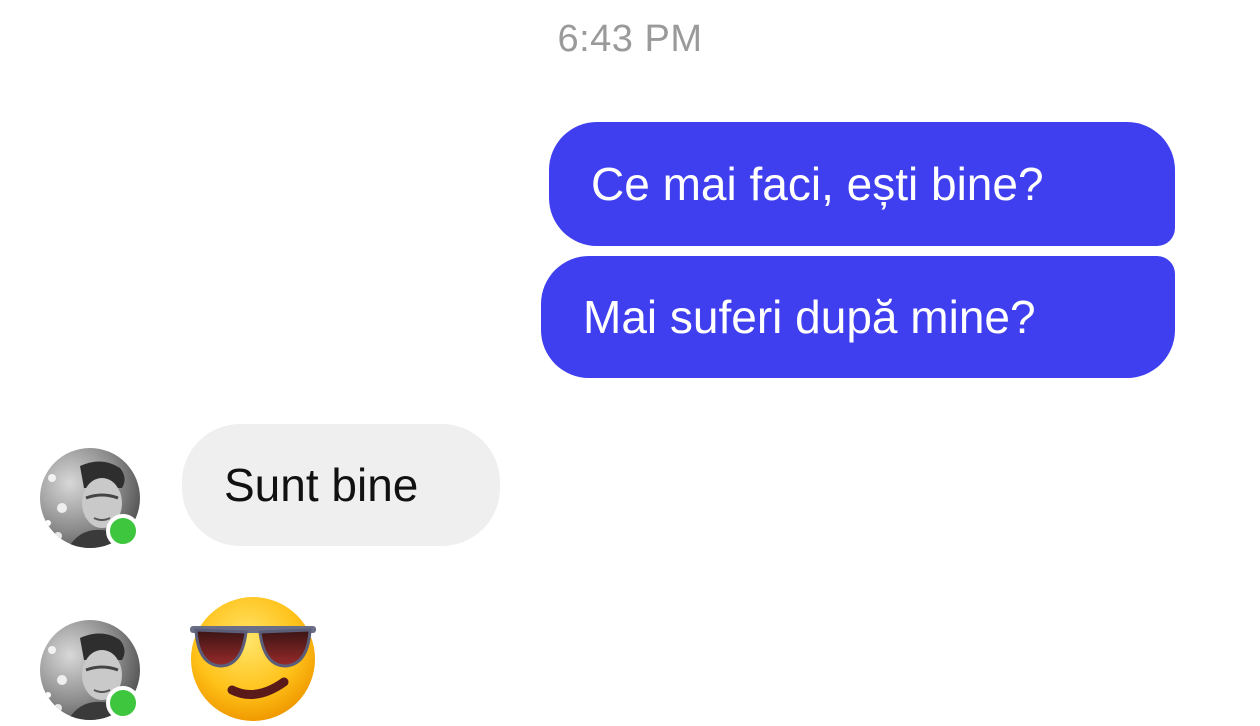 This screenshot has width=1260, height=726. Describe the element at coordinates (253, 659) in the screenshot. I see `smiling-face-with-sunglasses-icon` at that location.